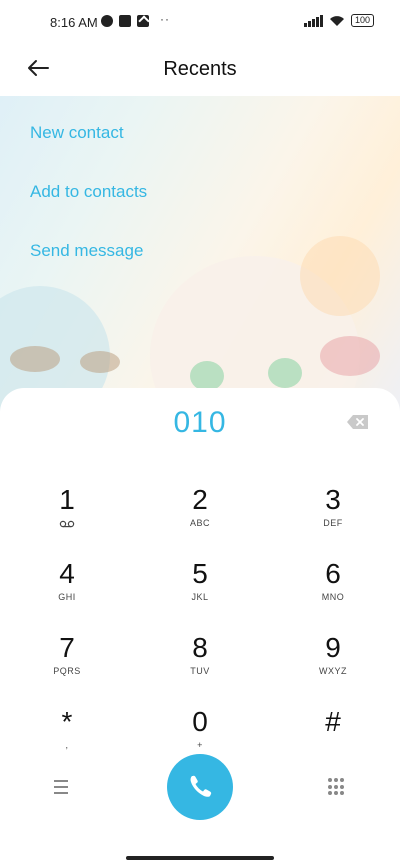 This screenshot has height=866, width=400. I want to click on key-digit: *, so click(67, 721).